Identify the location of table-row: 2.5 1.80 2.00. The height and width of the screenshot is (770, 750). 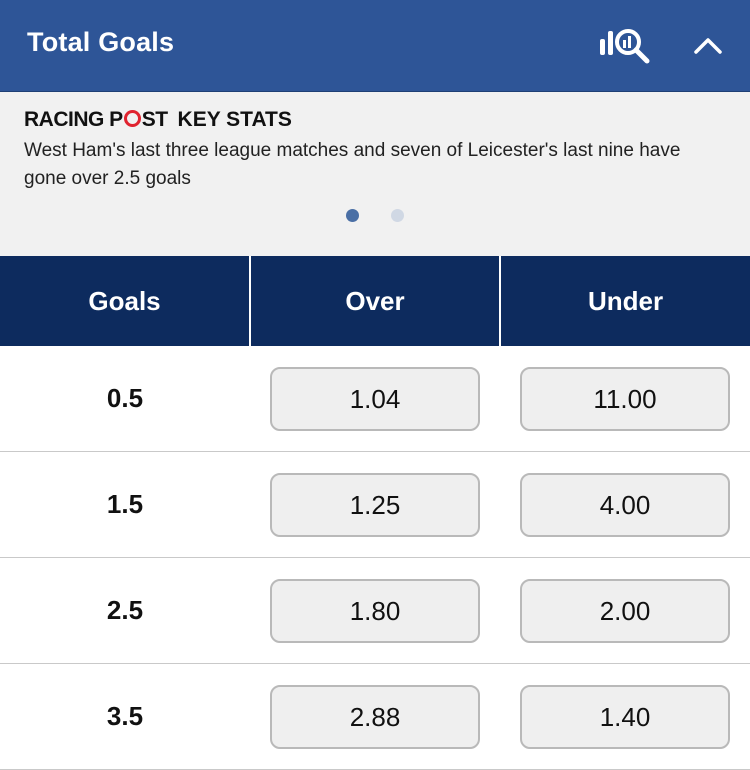
(375, 611).